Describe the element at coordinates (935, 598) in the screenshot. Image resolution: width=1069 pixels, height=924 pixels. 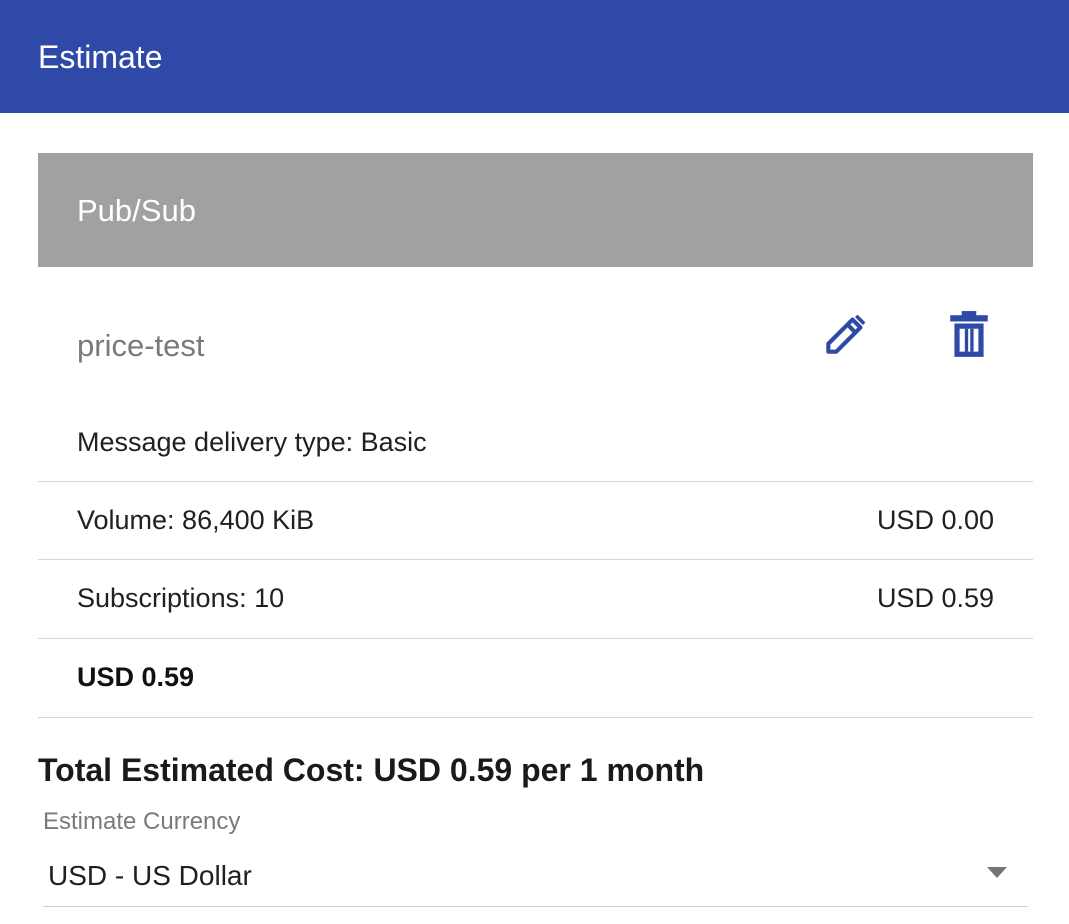
I see `cost-row-value: USD 0.59` at that location.